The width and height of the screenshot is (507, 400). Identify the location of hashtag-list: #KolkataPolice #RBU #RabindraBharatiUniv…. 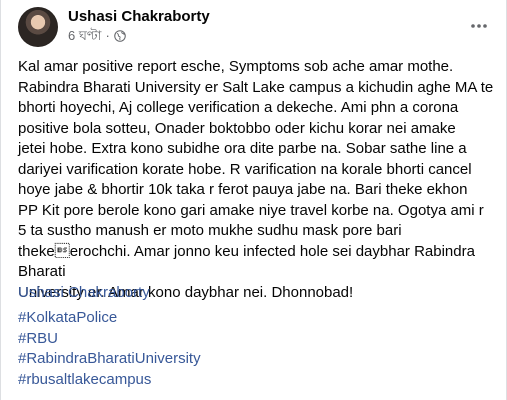
(109, 349).